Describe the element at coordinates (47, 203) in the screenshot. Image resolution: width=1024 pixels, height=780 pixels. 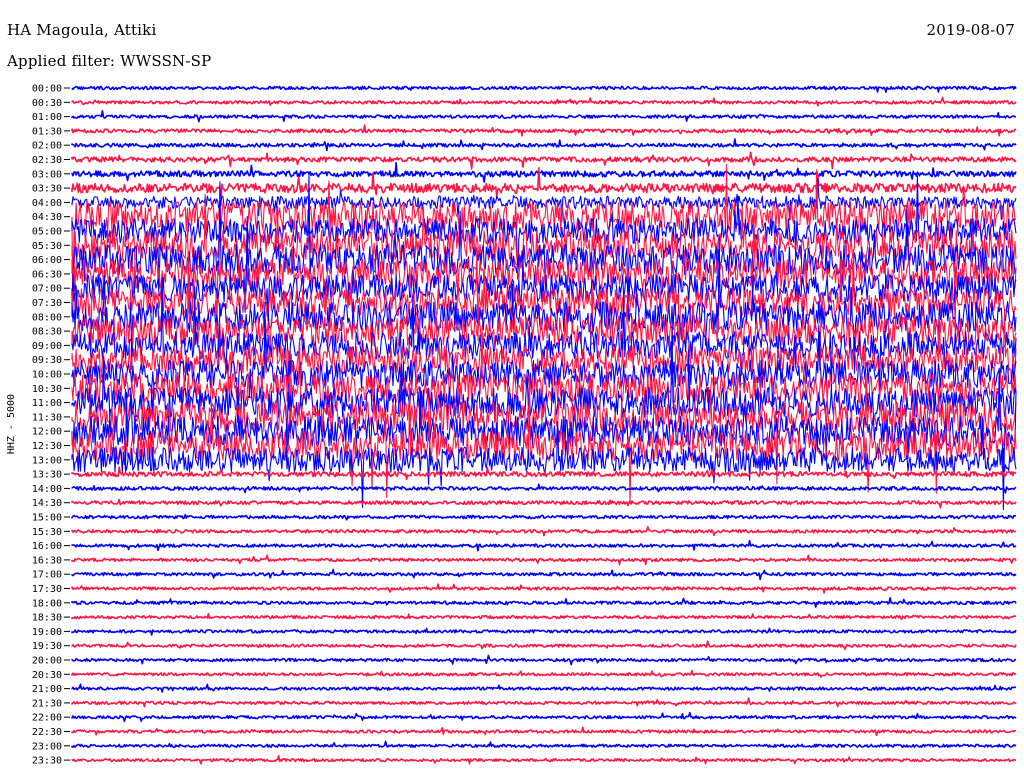
I see `time-tick-label: 04:00` at that location.